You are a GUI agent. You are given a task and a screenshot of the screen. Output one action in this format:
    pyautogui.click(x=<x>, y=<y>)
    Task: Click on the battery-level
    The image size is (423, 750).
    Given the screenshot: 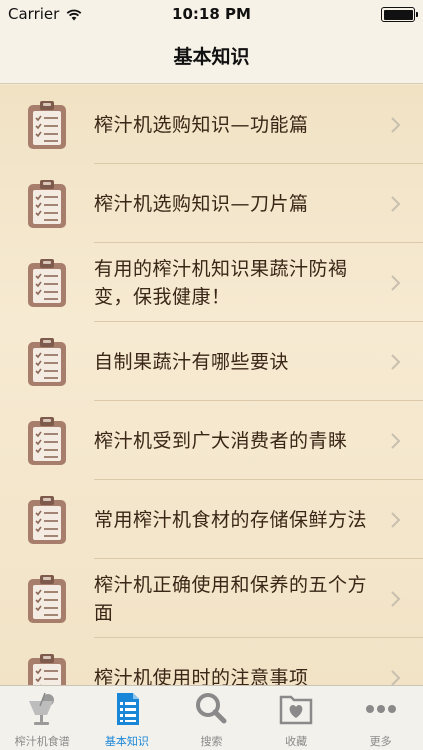 What is the action you would take?
    pyautogui.click(x=398, y=14)
    